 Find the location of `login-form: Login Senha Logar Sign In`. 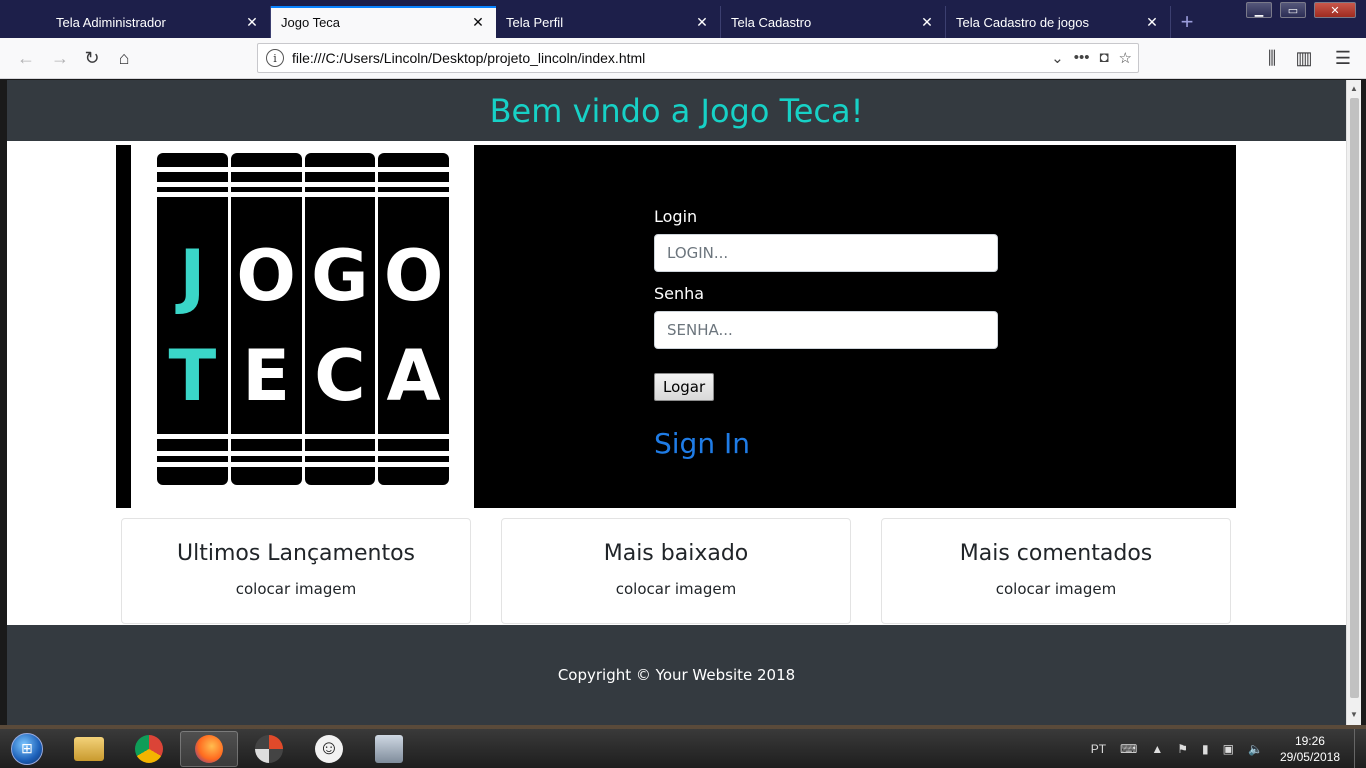

login-form: Login Senha Logar Sign In is located at coordinates (827, 333).